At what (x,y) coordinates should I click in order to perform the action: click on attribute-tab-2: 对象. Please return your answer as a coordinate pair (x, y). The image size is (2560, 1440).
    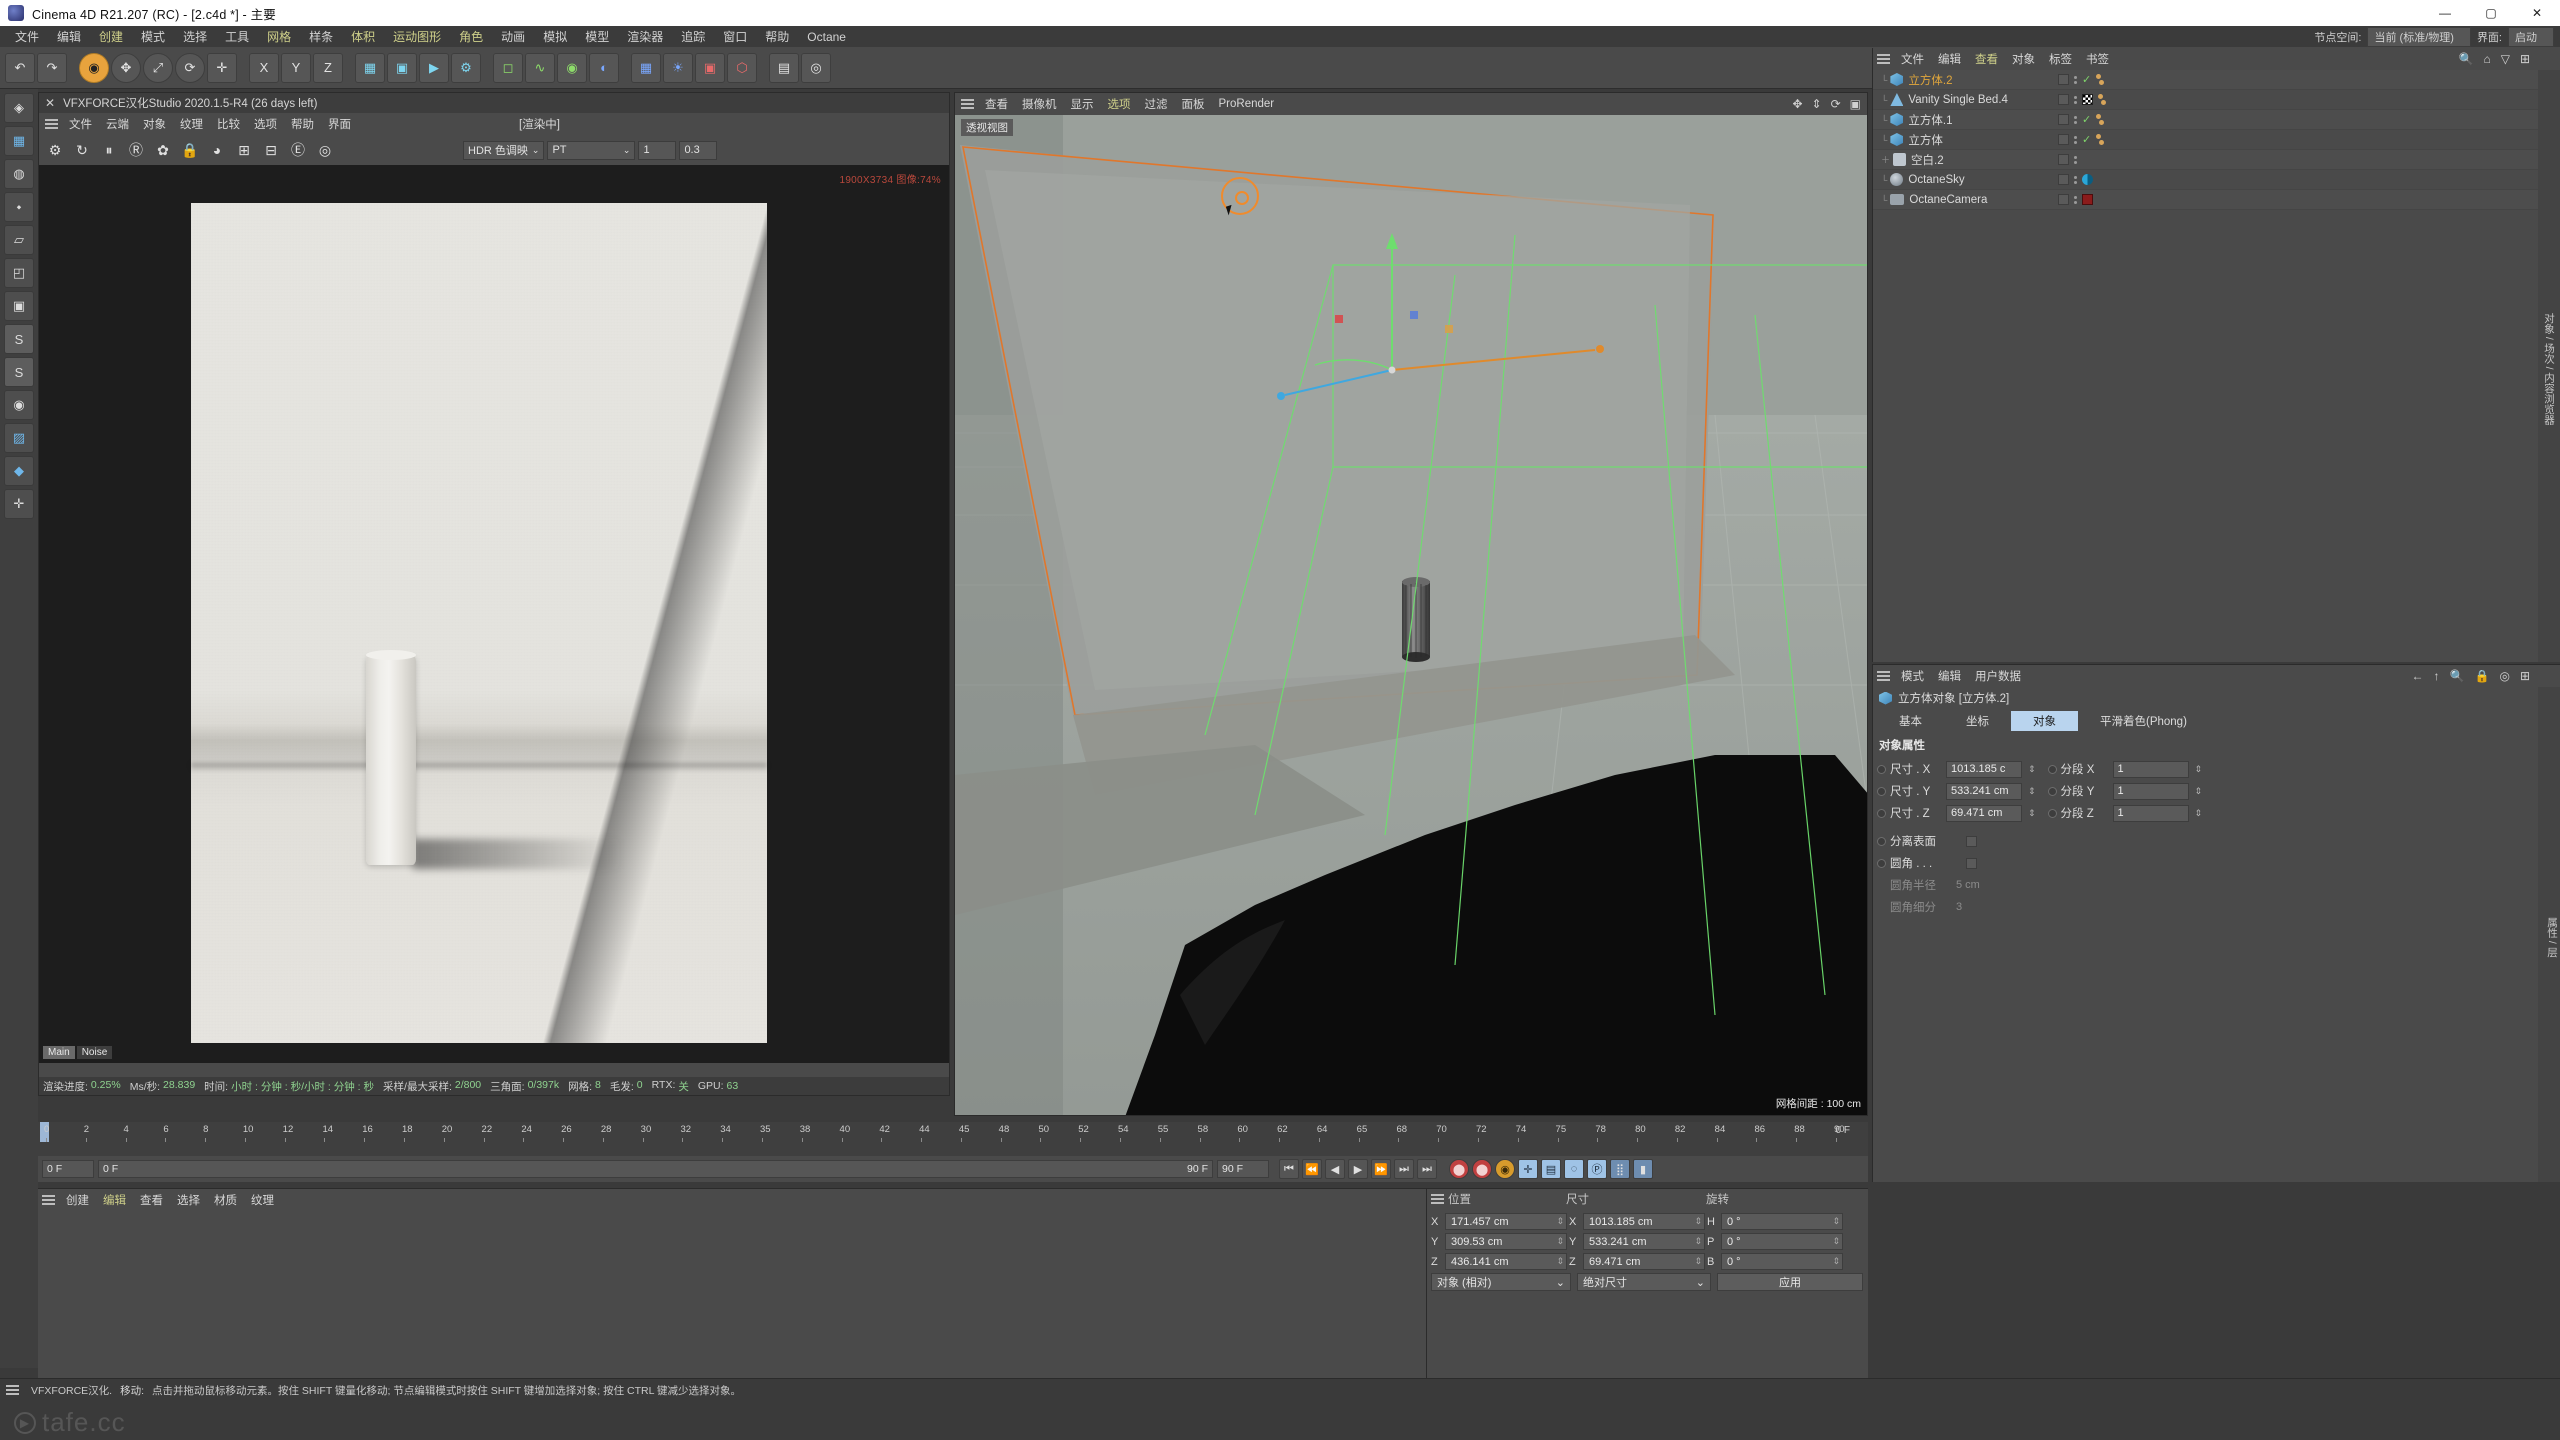
    Looking at the image, I should click on (2044, 721).